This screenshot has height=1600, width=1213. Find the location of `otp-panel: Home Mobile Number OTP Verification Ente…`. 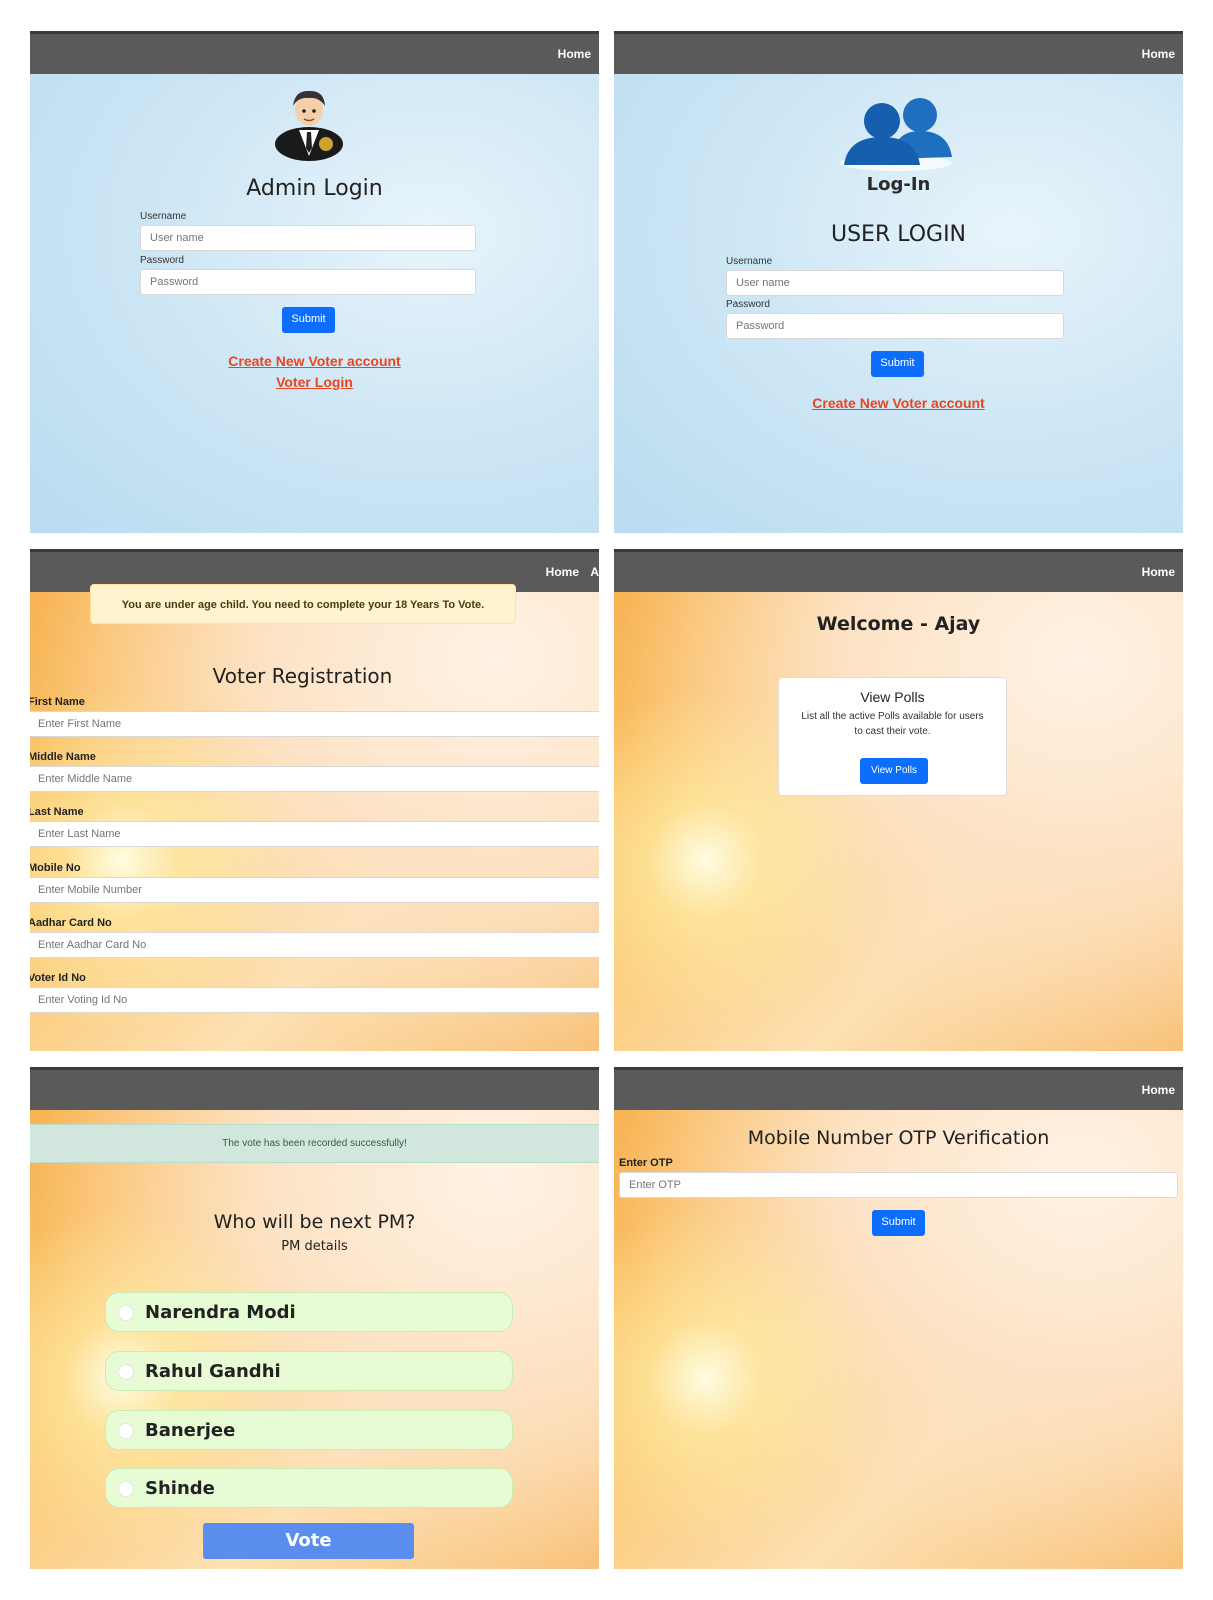

otp-panel: Home Mobile Number OTP Verification Ente… is located at coordinates (898, 1318).